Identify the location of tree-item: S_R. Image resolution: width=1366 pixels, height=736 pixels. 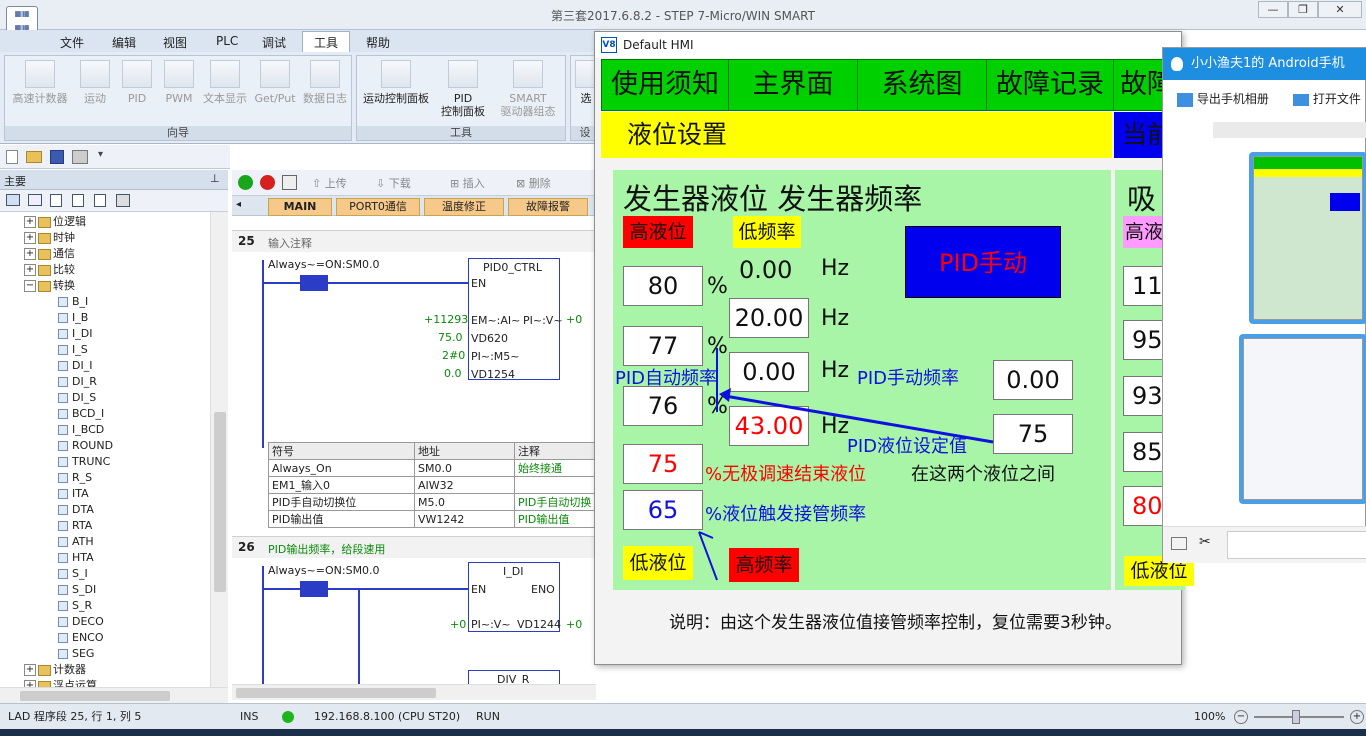
(75, 606).